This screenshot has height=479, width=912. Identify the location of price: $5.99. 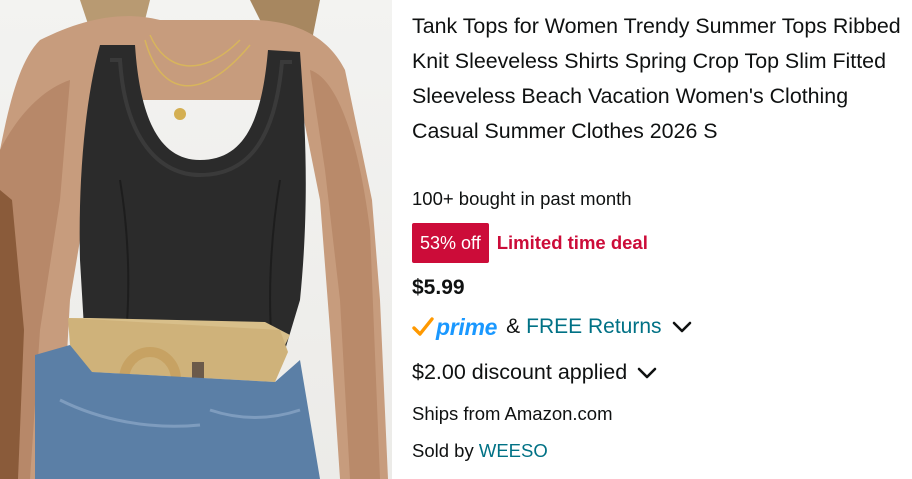
(438, 287).